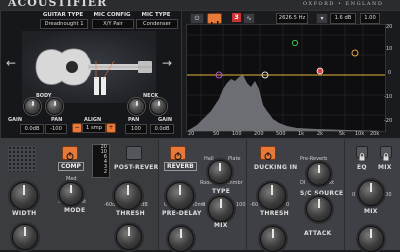 This screenshot has height=252, width=400. I want to click on freq-tick: 50, so click(216, 134).